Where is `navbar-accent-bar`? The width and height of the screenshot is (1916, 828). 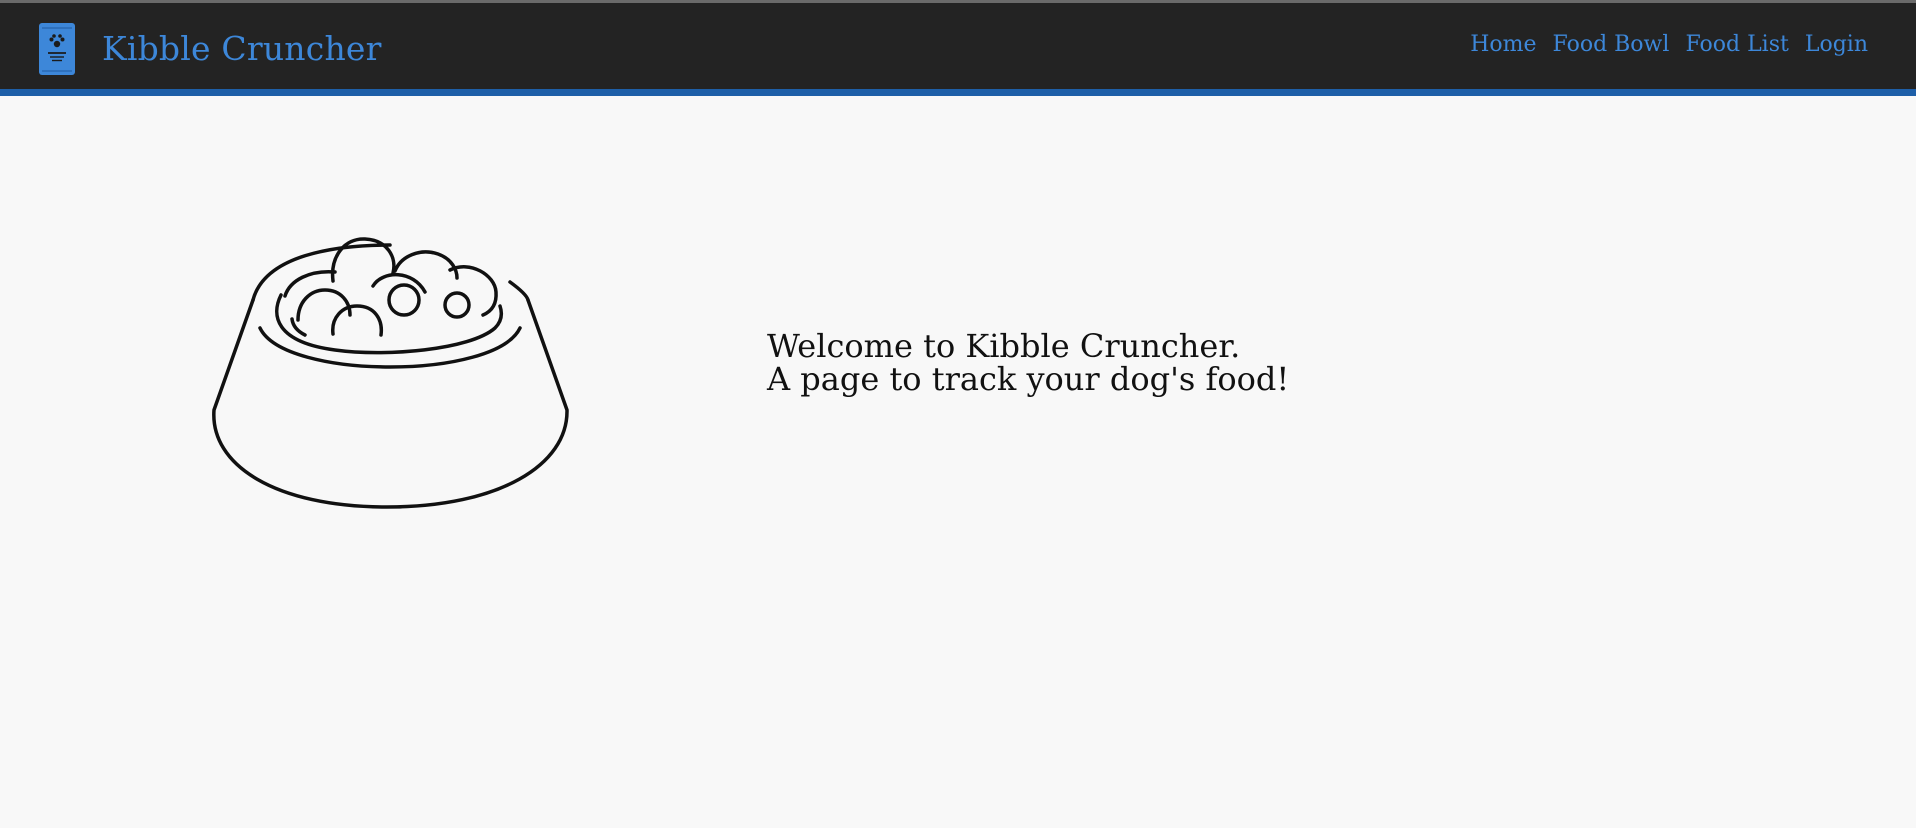 navbar-accent-bar is located at coordinates (958, 92).